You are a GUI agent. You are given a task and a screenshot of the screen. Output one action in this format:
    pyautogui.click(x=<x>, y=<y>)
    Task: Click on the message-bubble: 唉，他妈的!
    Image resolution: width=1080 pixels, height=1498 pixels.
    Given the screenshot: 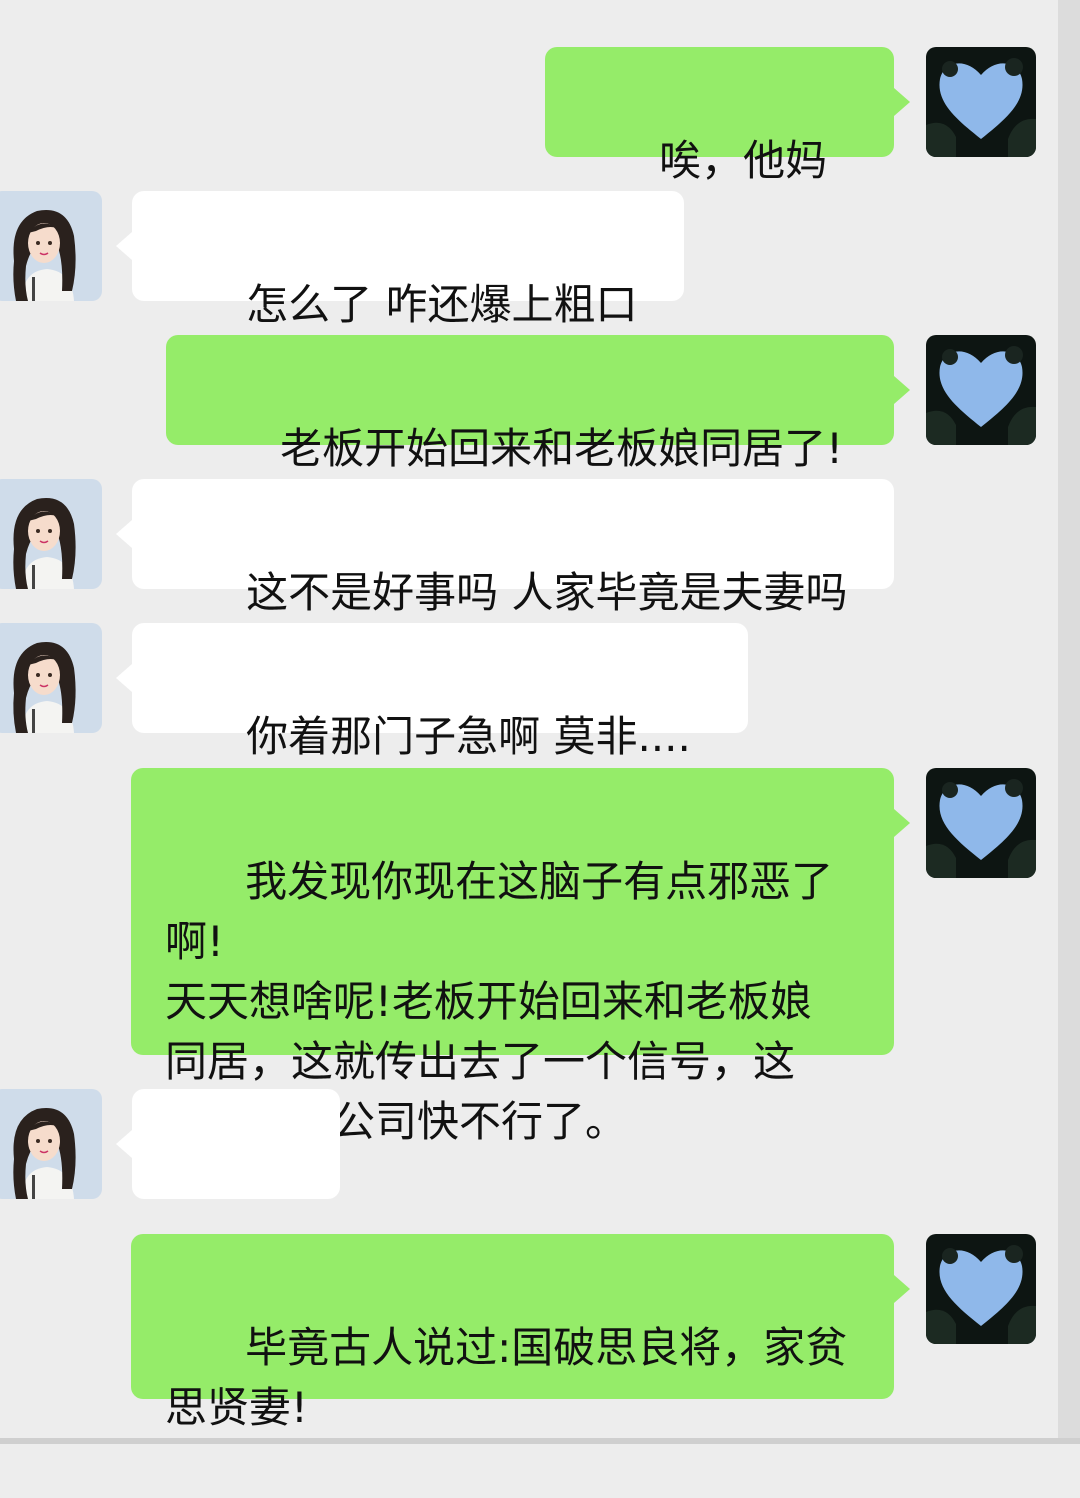 What is the action you would take?
    pyautogui.click(x=719, y=146)
    